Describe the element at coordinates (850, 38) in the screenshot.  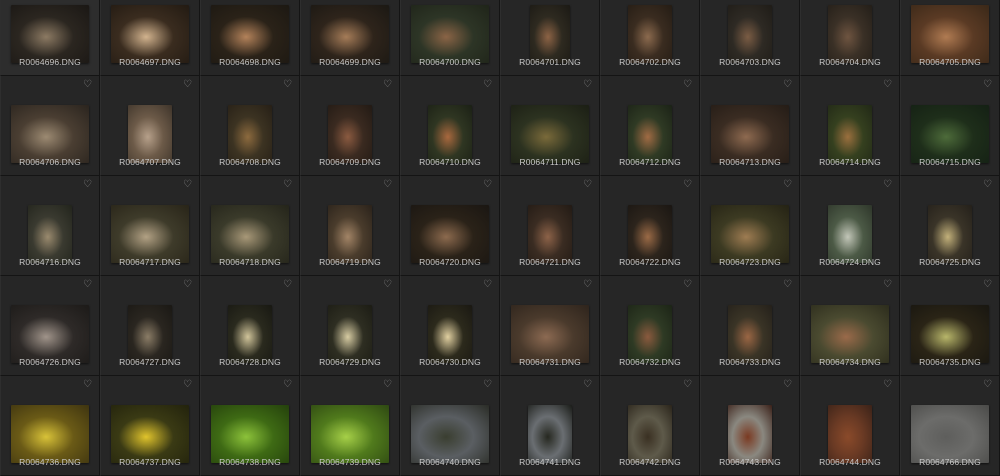
I see `photo-cell: ♡R0064704.DNG` at that location.